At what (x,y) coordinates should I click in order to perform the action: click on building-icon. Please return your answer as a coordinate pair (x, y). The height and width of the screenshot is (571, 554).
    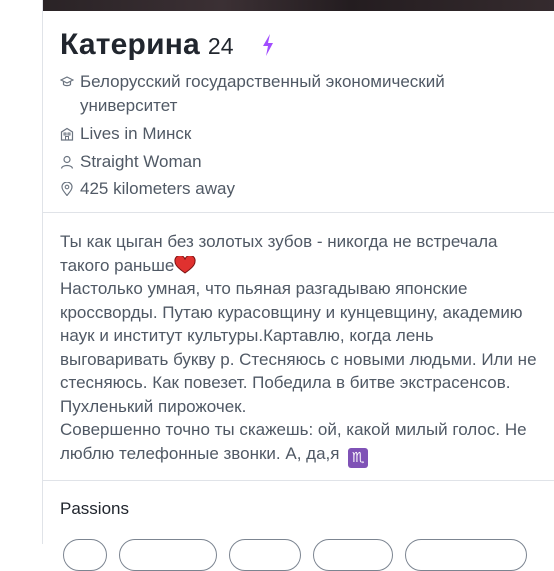
    Looking at the image, I should click on (67, 134).